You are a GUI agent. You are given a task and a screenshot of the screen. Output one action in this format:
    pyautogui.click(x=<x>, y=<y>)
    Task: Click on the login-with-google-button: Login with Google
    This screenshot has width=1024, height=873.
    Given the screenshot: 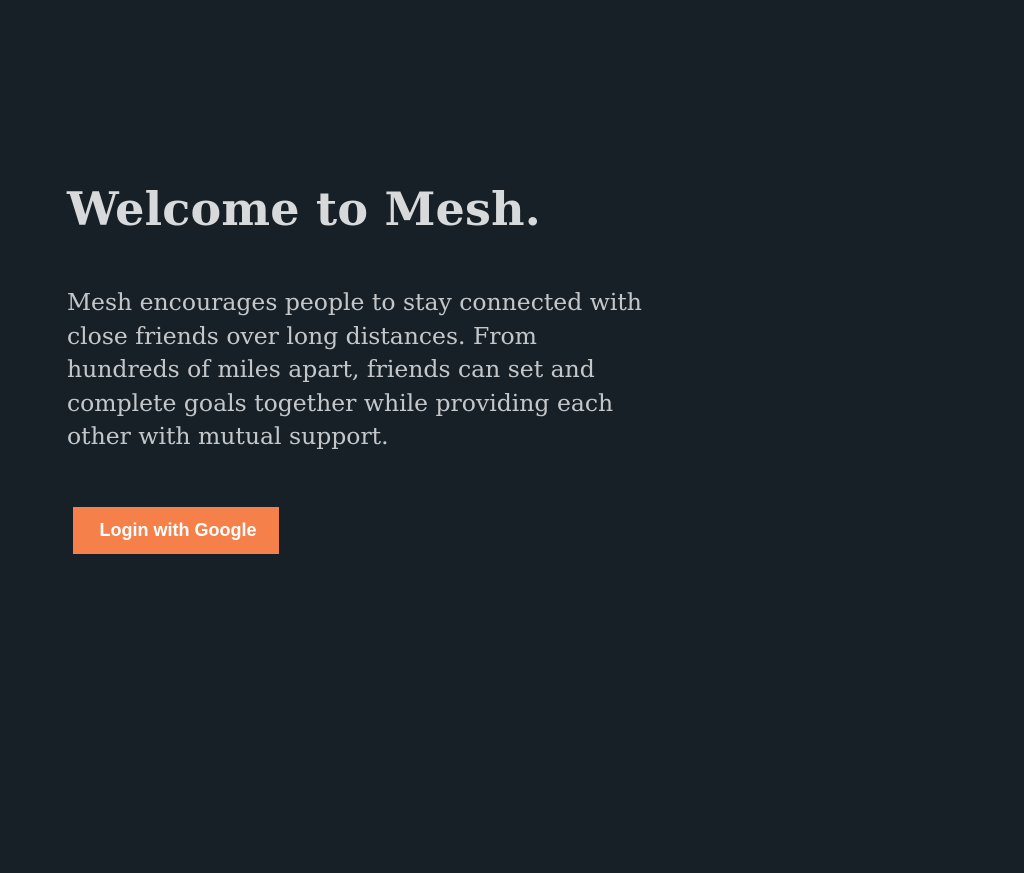 What is the action you would take?
    pyautogui.click(x=176, y=530)
    